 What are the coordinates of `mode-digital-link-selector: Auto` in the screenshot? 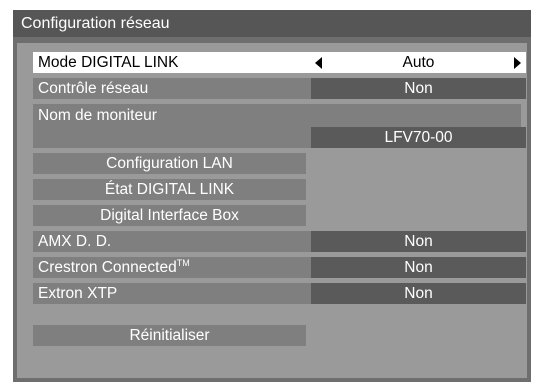 It's located at (418, 62).